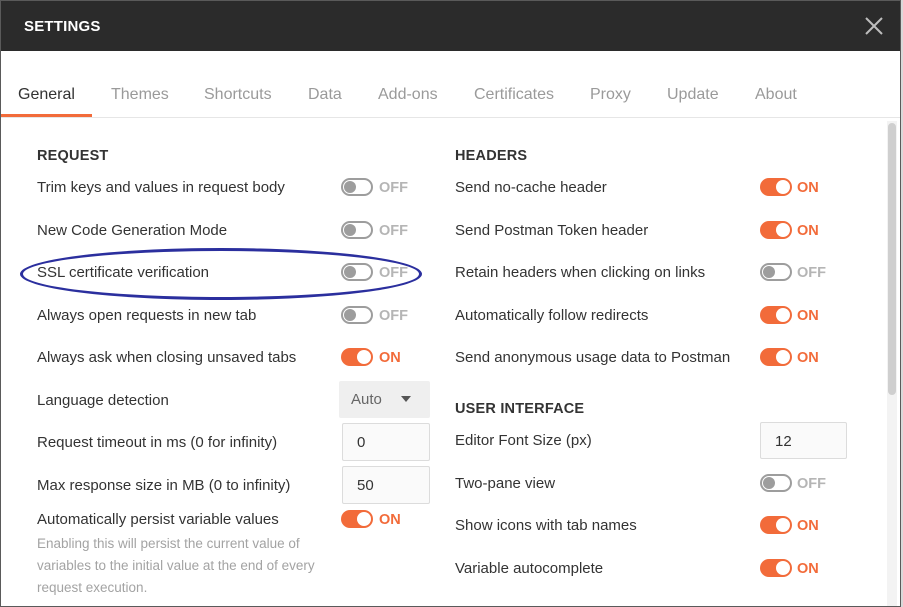 Image resolution: width=903 pixels, height=607 pixels. What do you see at coordinates (808, 316) in the screenshot?
I see `follow-redirects-state: ON` at bounding box center [808, 316].